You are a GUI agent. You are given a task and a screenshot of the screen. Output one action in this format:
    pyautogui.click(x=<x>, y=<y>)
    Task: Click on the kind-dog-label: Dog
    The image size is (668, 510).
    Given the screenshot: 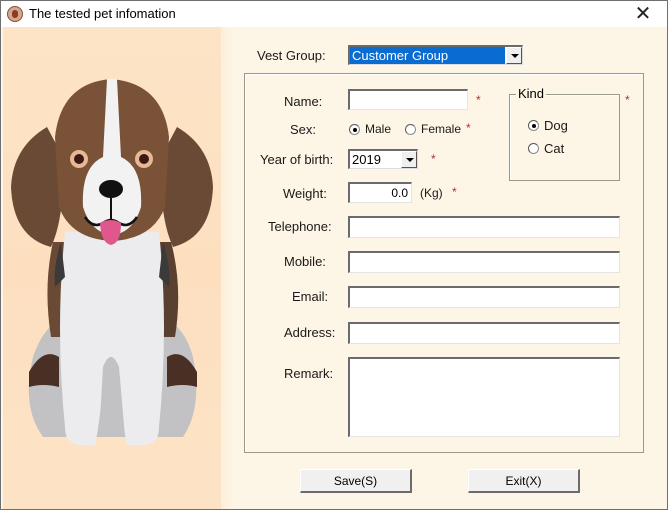 What is the action you would take?
    pyautogui.click(x=556, y=125)
    